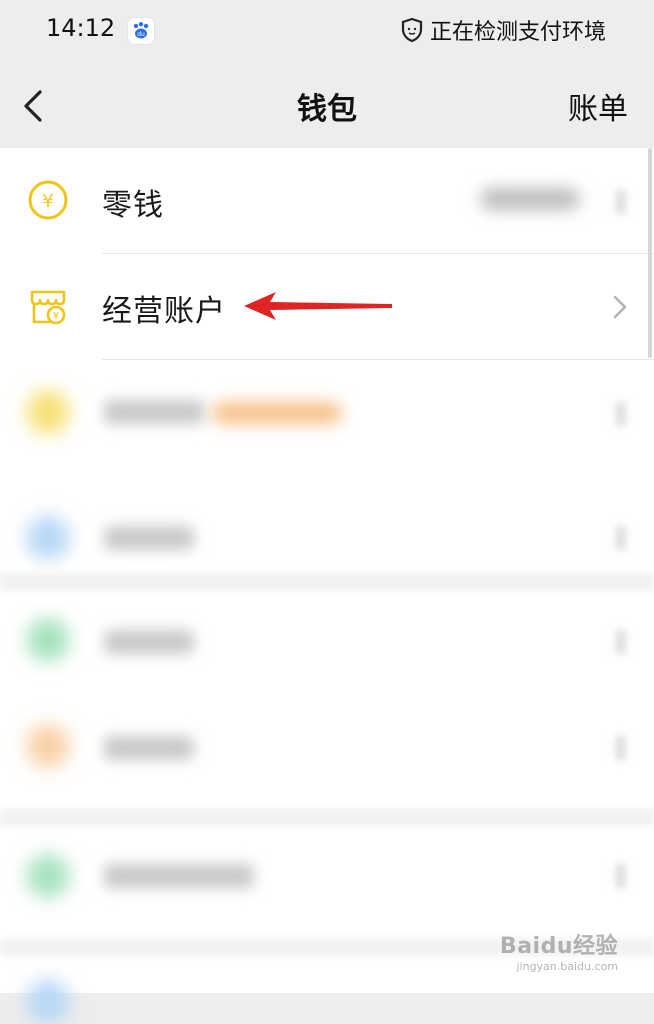  Describe the element at coordinates (141, 34) in the screenshot. I see `svg-text: du` at that location.